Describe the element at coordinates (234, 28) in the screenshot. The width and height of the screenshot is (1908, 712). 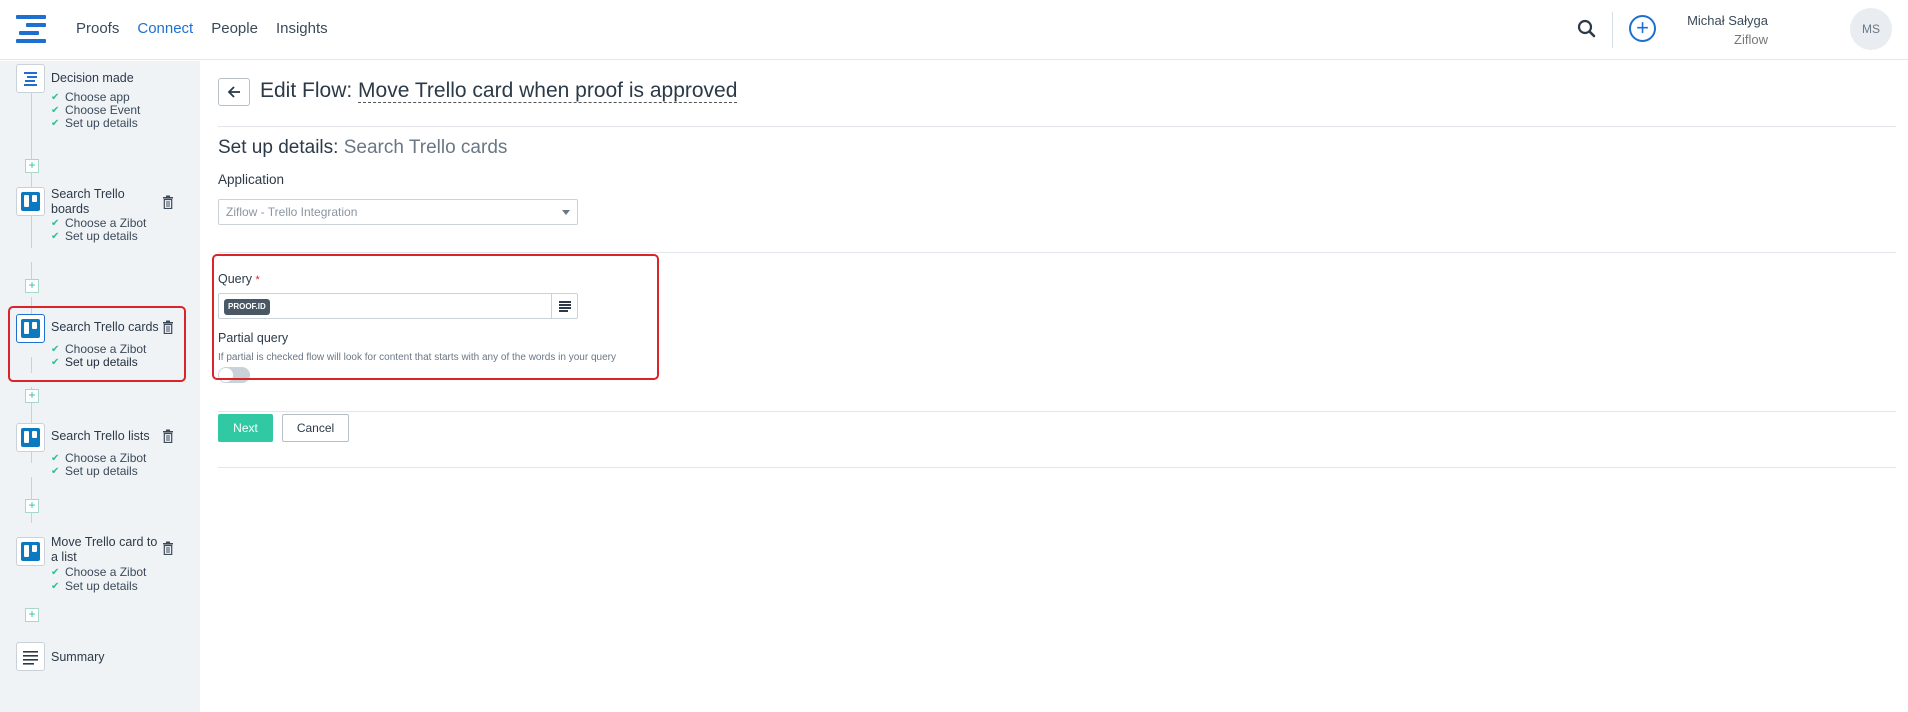
I see `nav-people: People` at that location.